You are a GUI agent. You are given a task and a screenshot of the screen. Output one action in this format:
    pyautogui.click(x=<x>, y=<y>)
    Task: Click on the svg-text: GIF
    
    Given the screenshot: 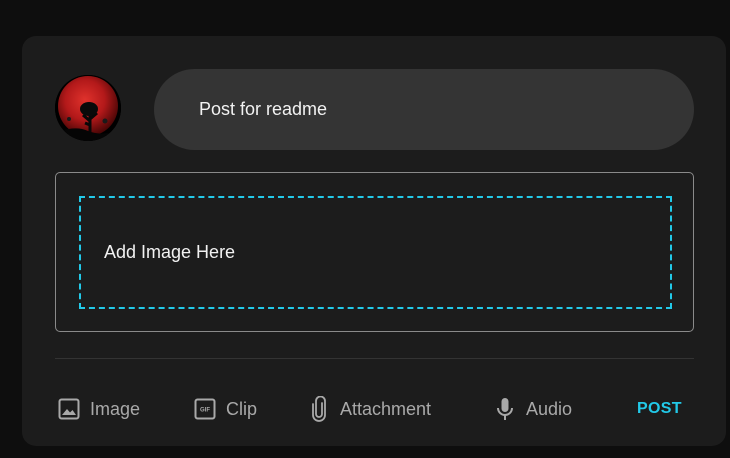 What is the action you would take?
    pyautogui.click(x=205, y=411)
    